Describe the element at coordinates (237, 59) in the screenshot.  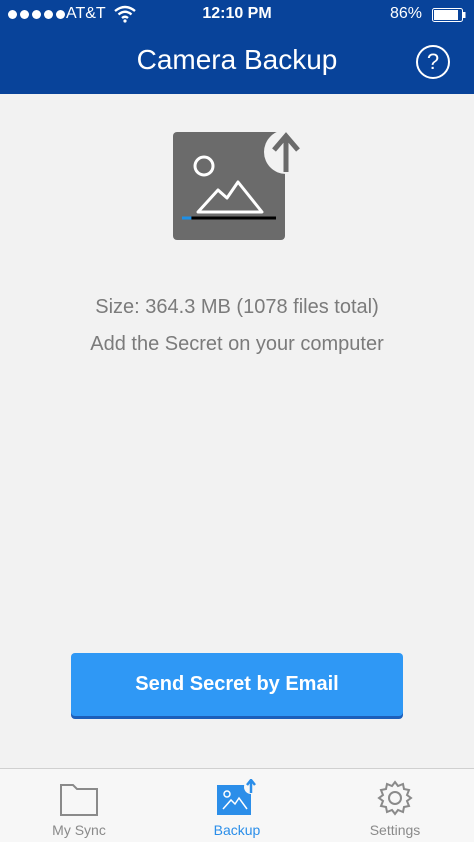
I see `page-title: Camera Backup` at that location.